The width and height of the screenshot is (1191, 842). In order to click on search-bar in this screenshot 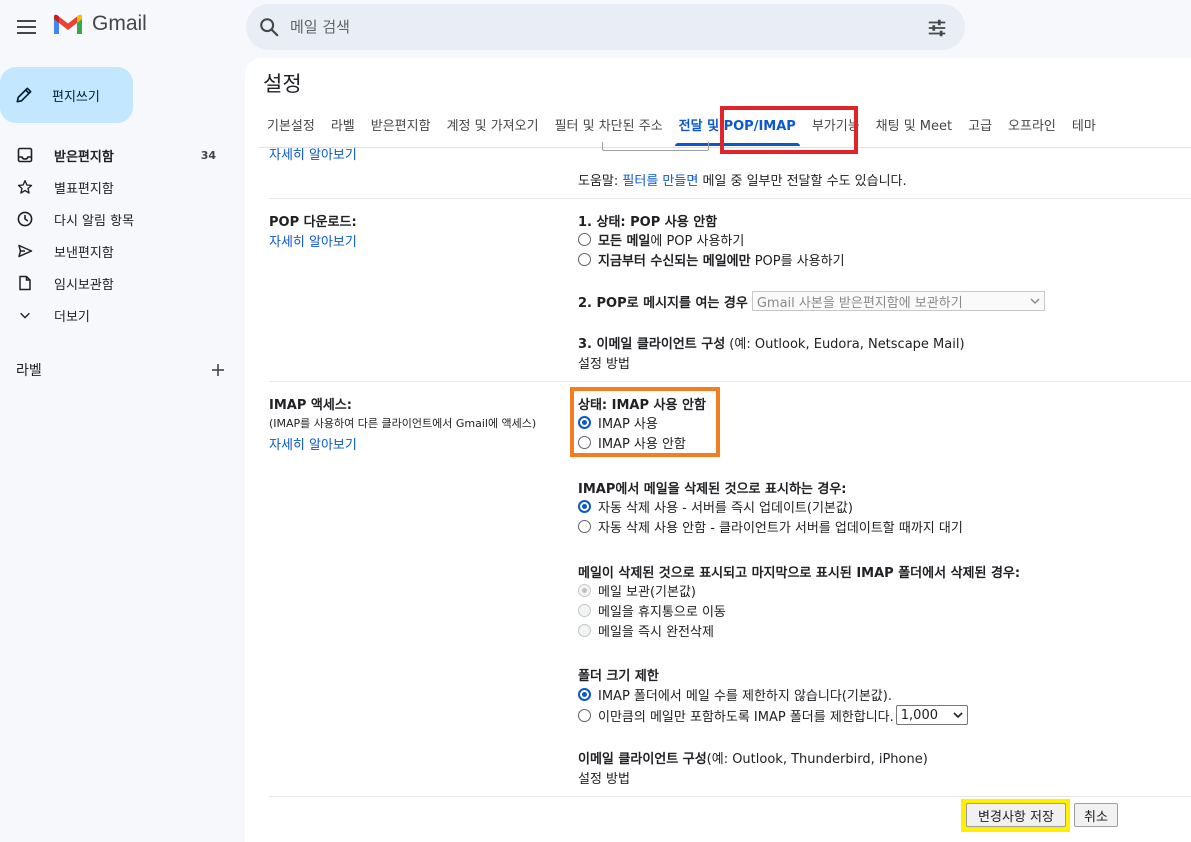, I will do `click(605, 27)`.